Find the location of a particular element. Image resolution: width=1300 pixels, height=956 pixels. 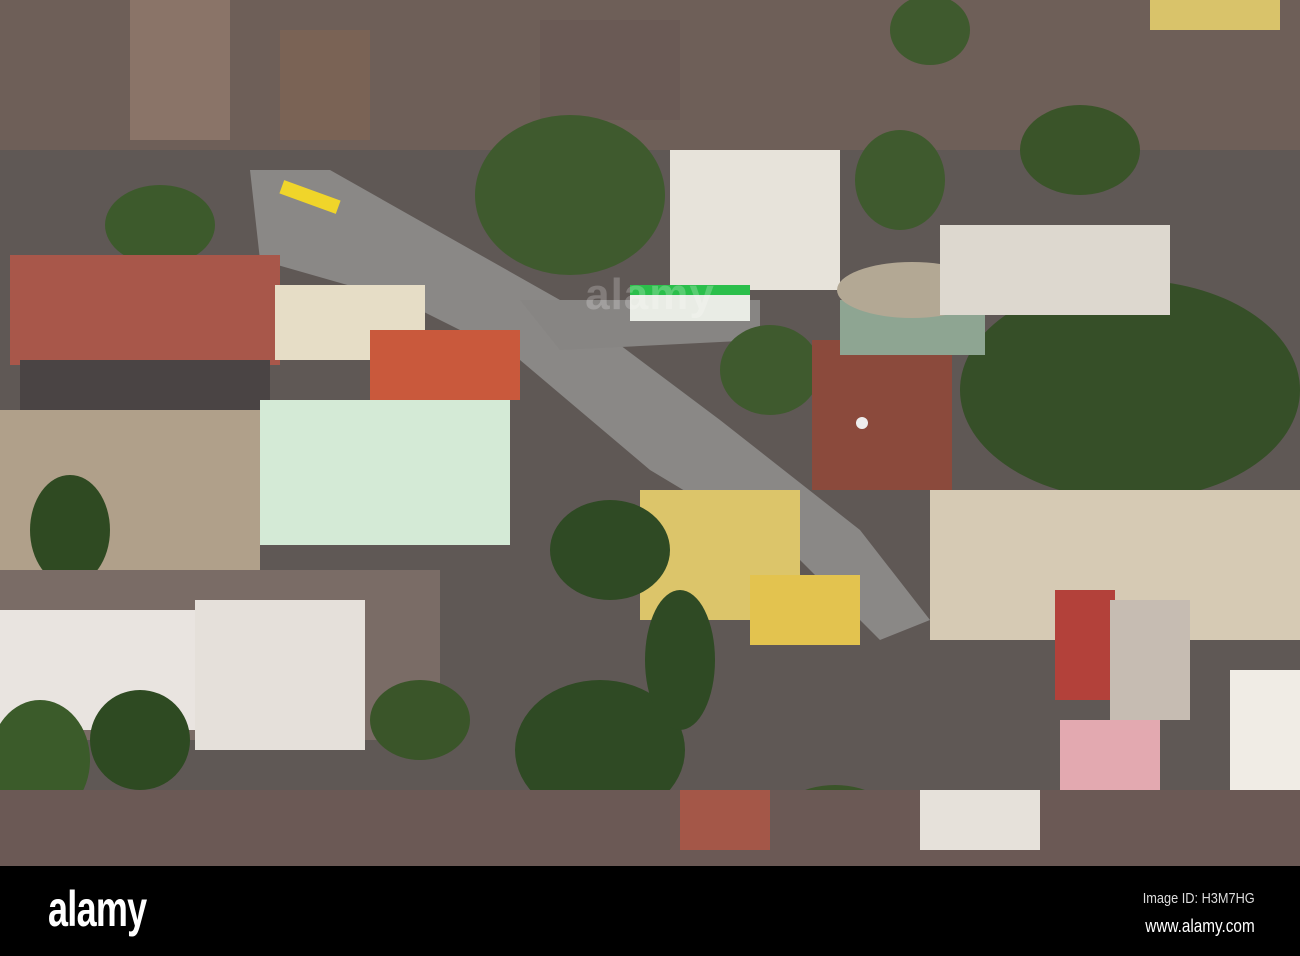

watermark: alamy is located at coordinates (650, 294).